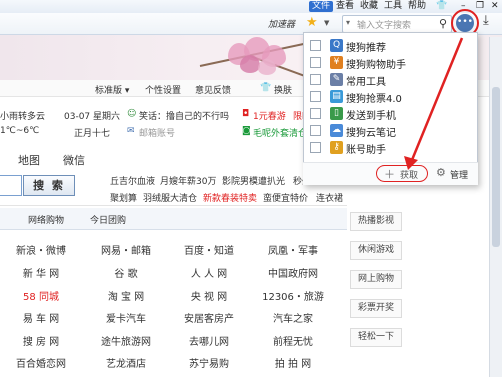 The image size is (502, 377). I want to click on annotation-arrow, so click(434, 103).